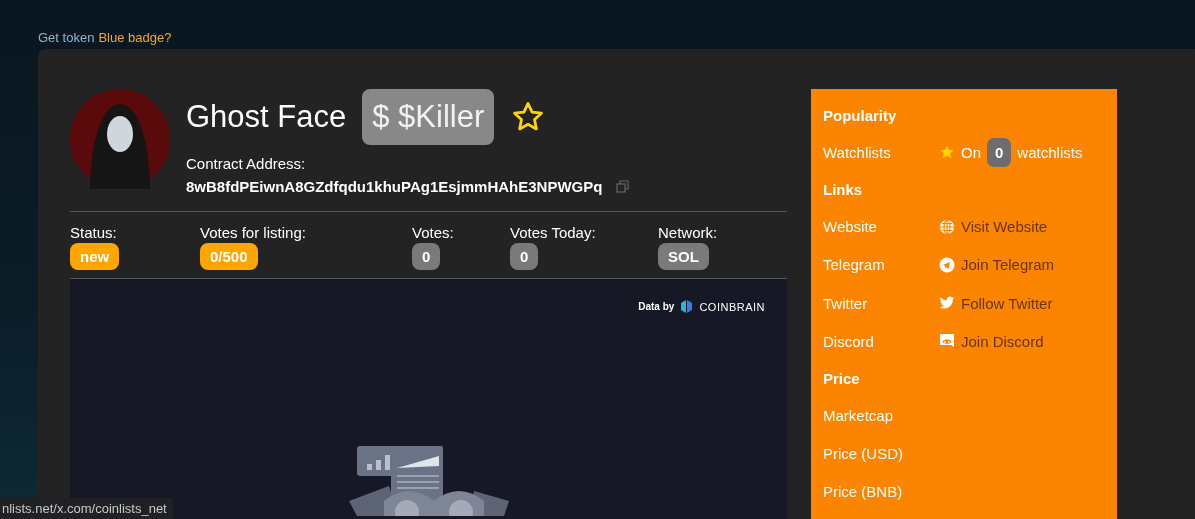 The width and height of the screenshot is (1195, 519). I want to click on row-label: Watchlists, so click(857, 152).